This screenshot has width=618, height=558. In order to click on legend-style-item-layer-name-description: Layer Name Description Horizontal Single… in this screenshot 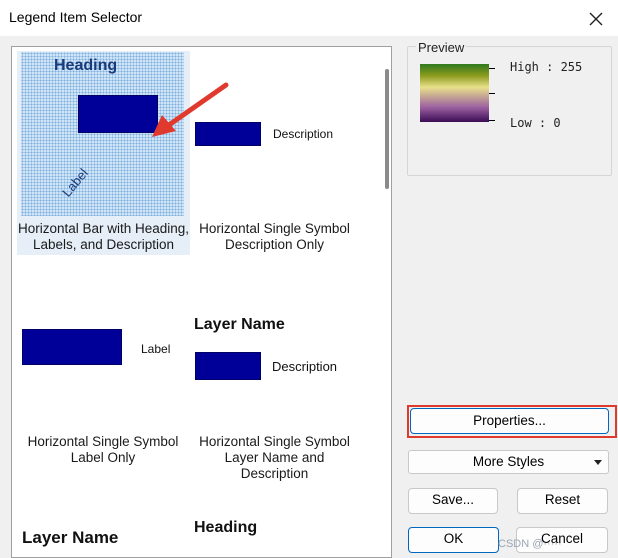, I will do `click(284, 394)`.